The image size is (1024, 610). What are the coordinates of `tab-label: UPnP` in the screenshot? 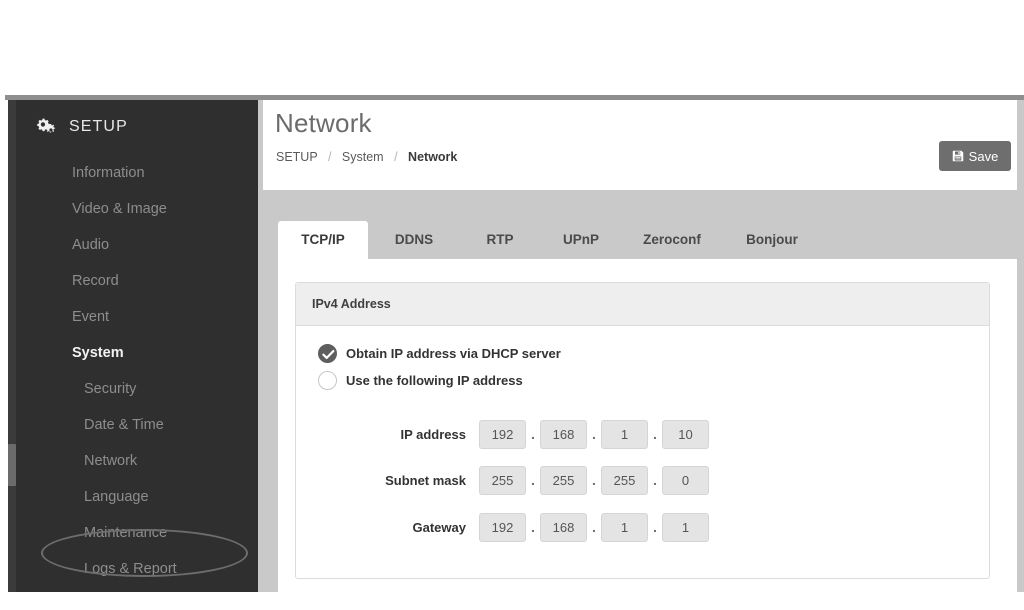 It's located at (580, 239).